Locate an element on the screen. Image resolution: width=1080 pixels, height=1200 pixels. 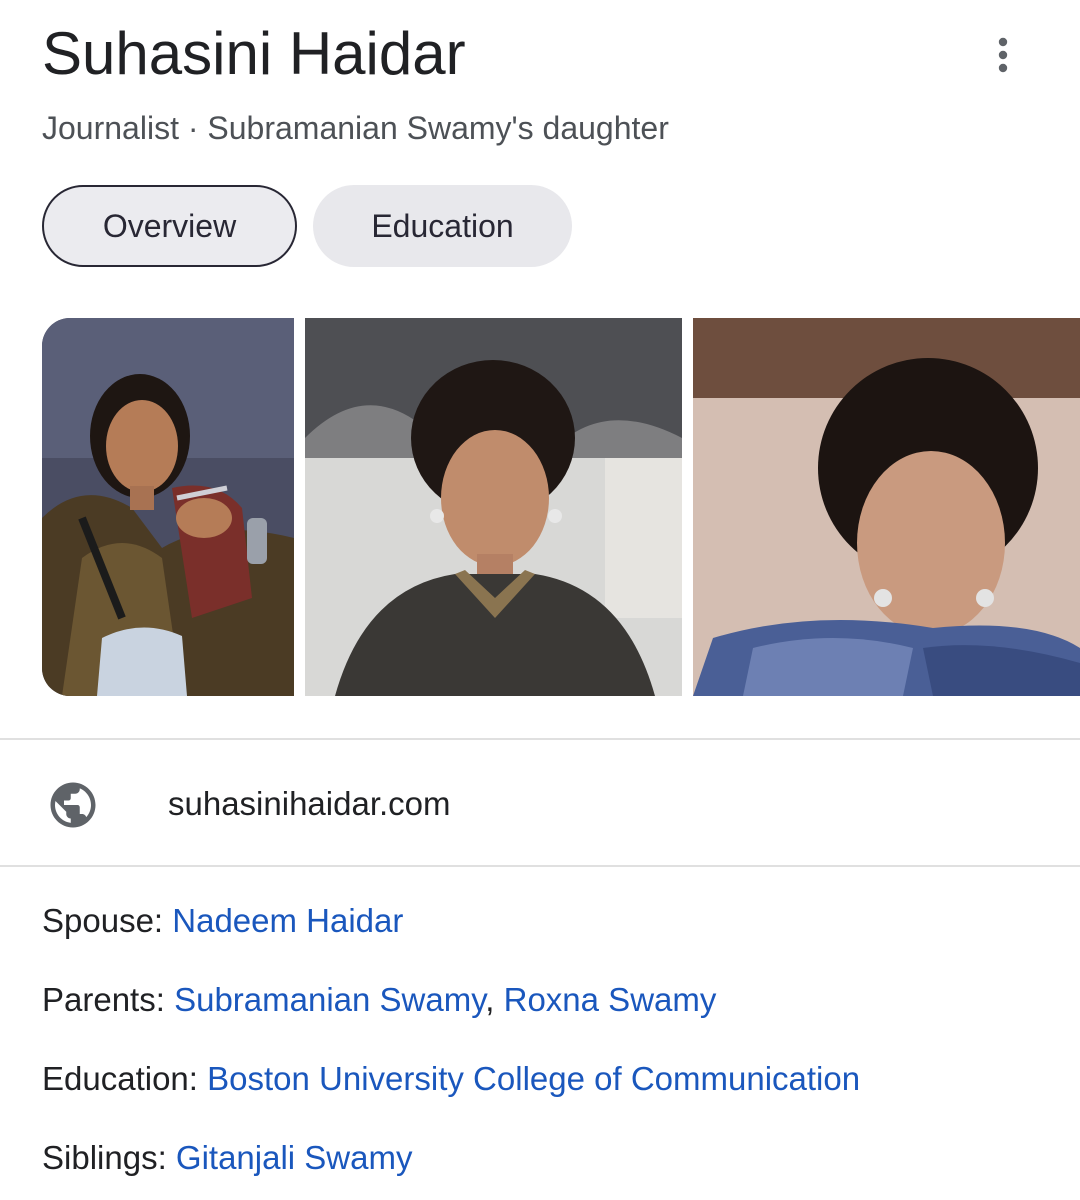
tab-bar: Overview Education is located at coordinates (307, 226).